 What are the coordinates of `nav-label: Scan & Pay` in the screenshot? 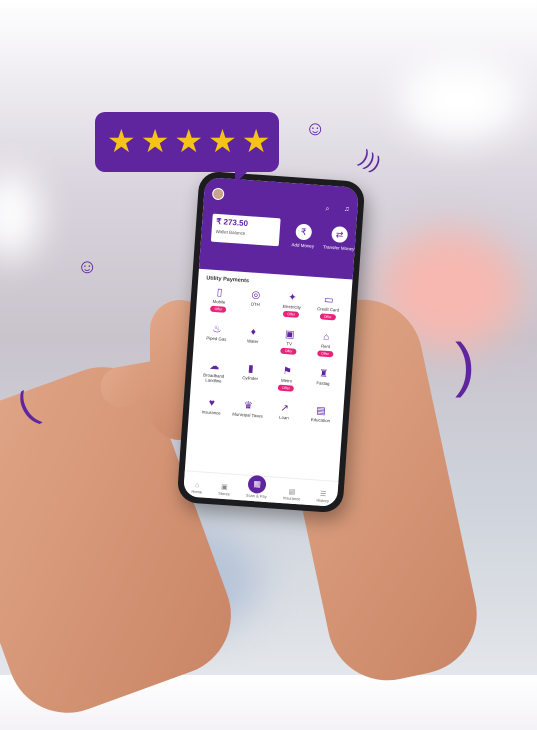 It's located at (256, 496).